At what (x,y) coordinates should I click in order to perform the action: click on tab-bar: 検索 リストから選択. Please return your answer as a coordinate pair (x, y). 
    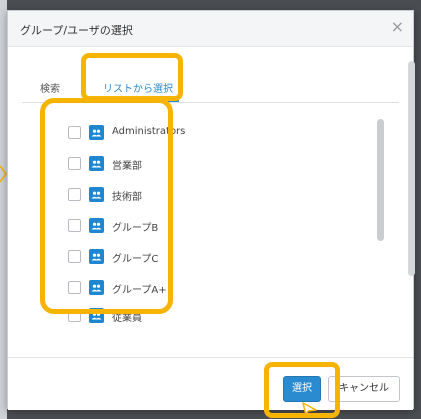
    Looking at the image, I should click on (210, 90).